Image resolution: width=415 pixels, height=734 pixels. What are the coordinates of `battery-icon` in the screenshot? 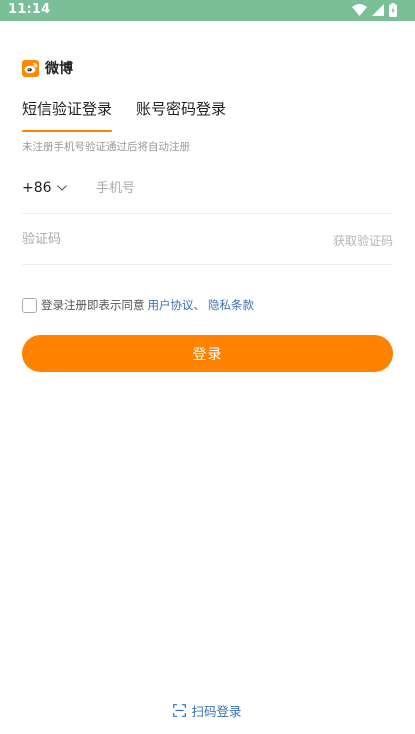 It's located at (393, 10).